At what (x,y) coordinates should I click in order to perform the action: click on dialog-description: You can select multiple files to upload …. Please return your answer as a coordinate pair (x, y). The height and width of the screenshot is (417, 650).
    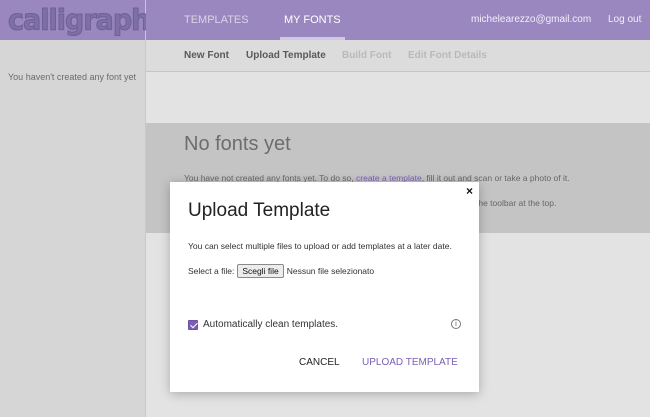
    Looking at the image, I should click on (320, 246).